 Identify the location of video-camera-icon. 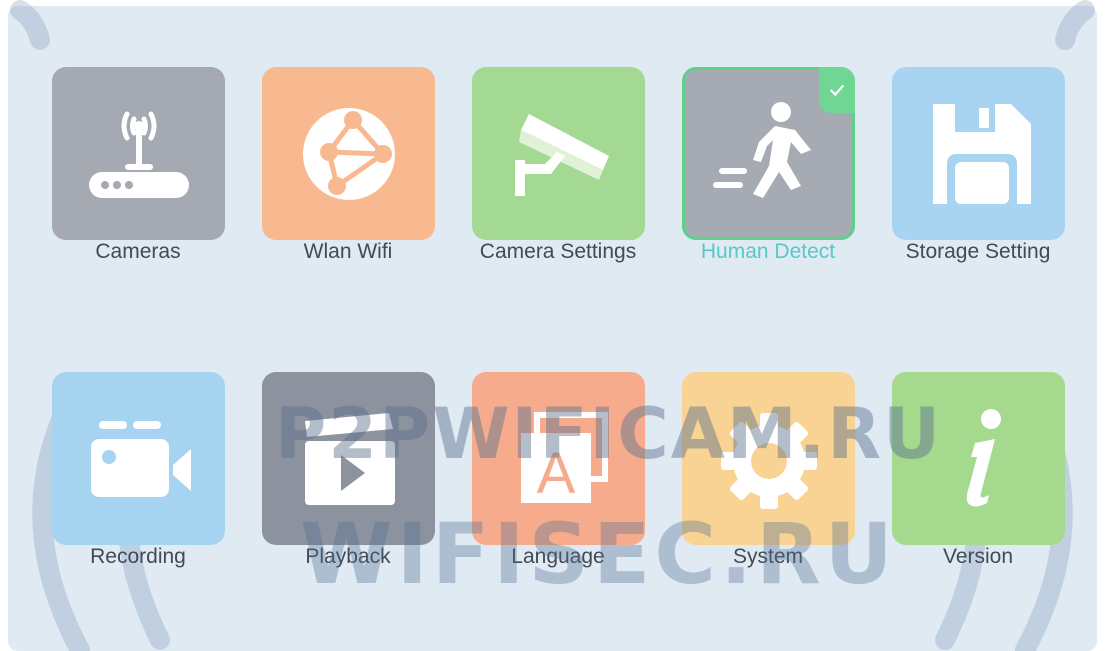
(140, 458).